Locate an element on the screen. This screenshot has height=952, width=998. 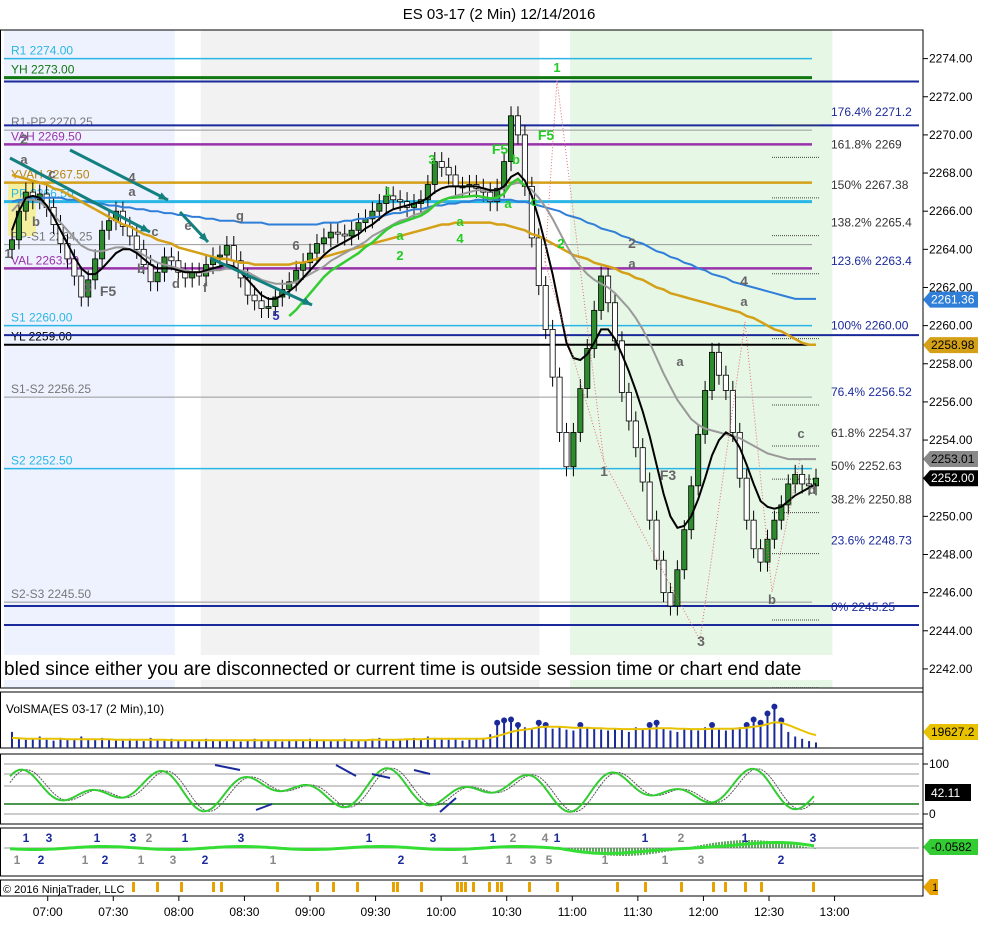
fib-label: 138.2% 2265.4 is located at coordinates (871, 223).